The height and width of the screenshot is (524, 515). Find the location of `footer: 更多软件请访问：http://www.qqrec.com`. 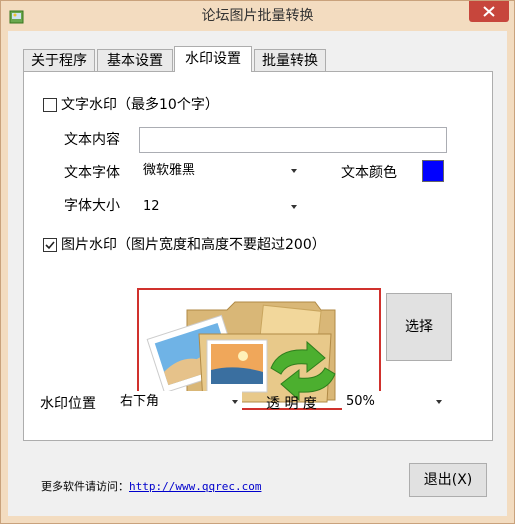

footer: 更多软件请访问：http://www.qqrec.com is located at coordinates (151, 486).